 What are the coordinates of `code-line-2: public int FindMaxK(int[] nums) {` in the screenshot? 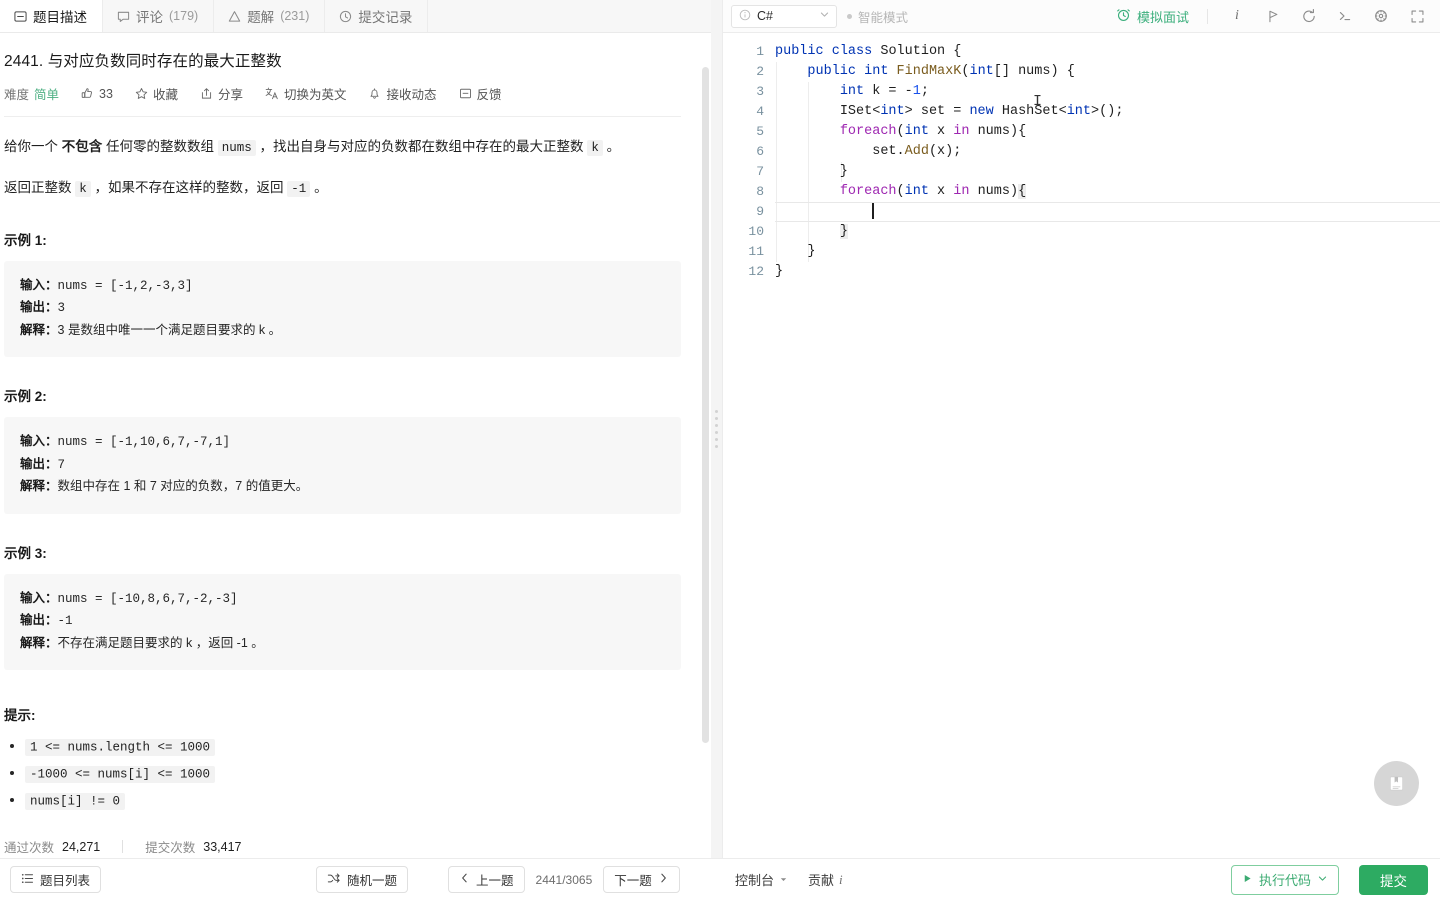 It's located at (1107, 72).